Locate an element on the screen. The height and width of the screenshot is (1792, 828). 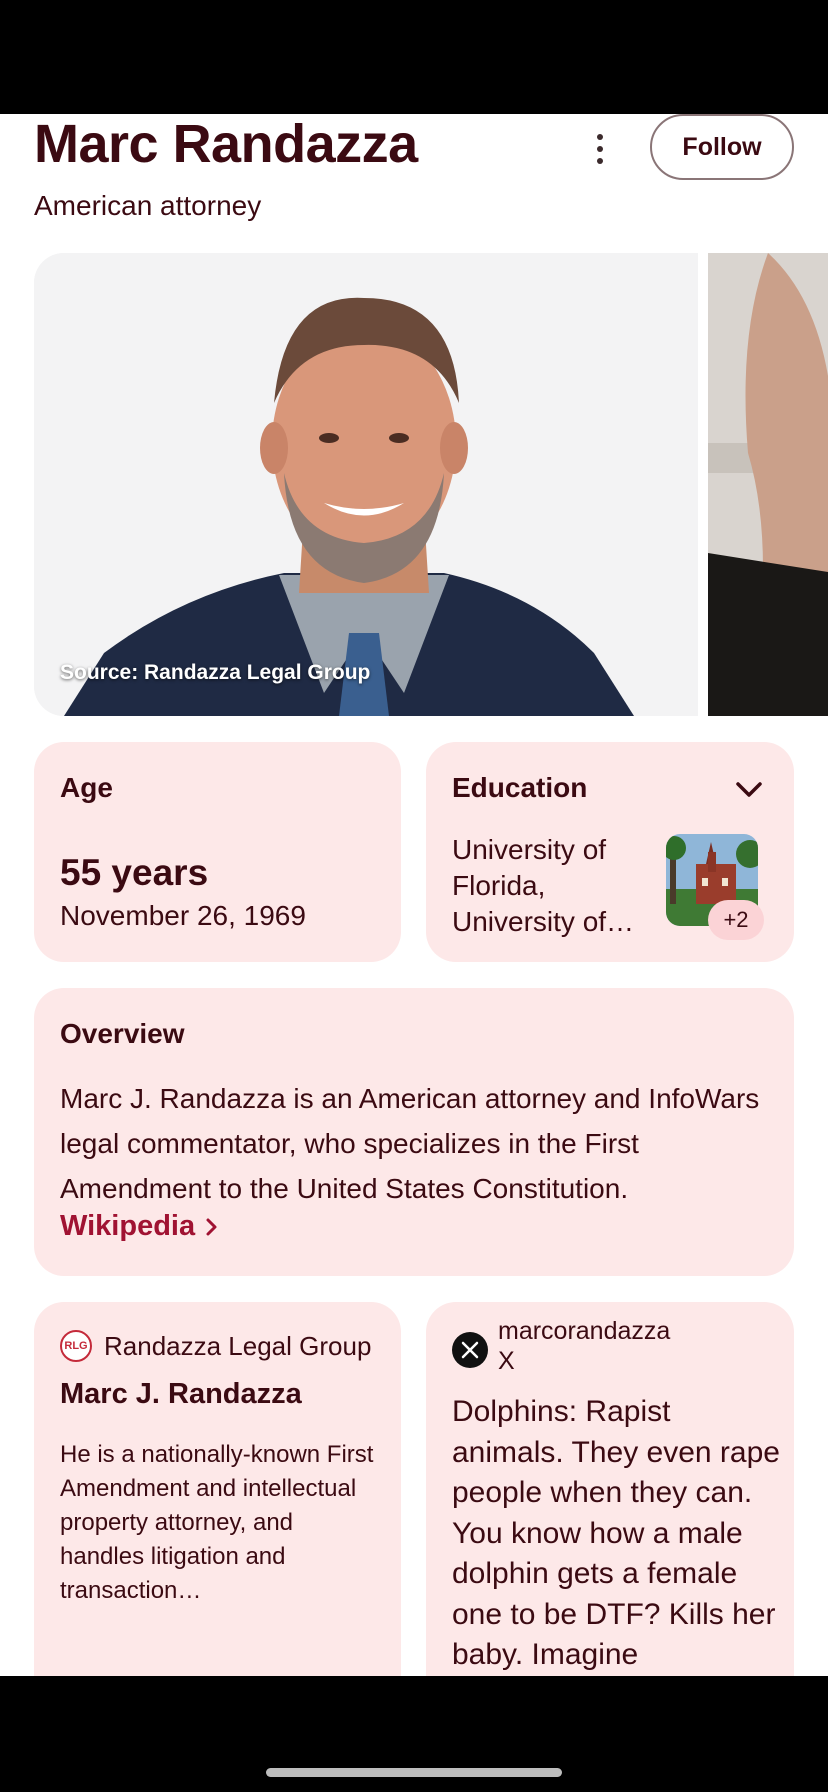
chevron-down-icon is located at coordinates (749, 790).